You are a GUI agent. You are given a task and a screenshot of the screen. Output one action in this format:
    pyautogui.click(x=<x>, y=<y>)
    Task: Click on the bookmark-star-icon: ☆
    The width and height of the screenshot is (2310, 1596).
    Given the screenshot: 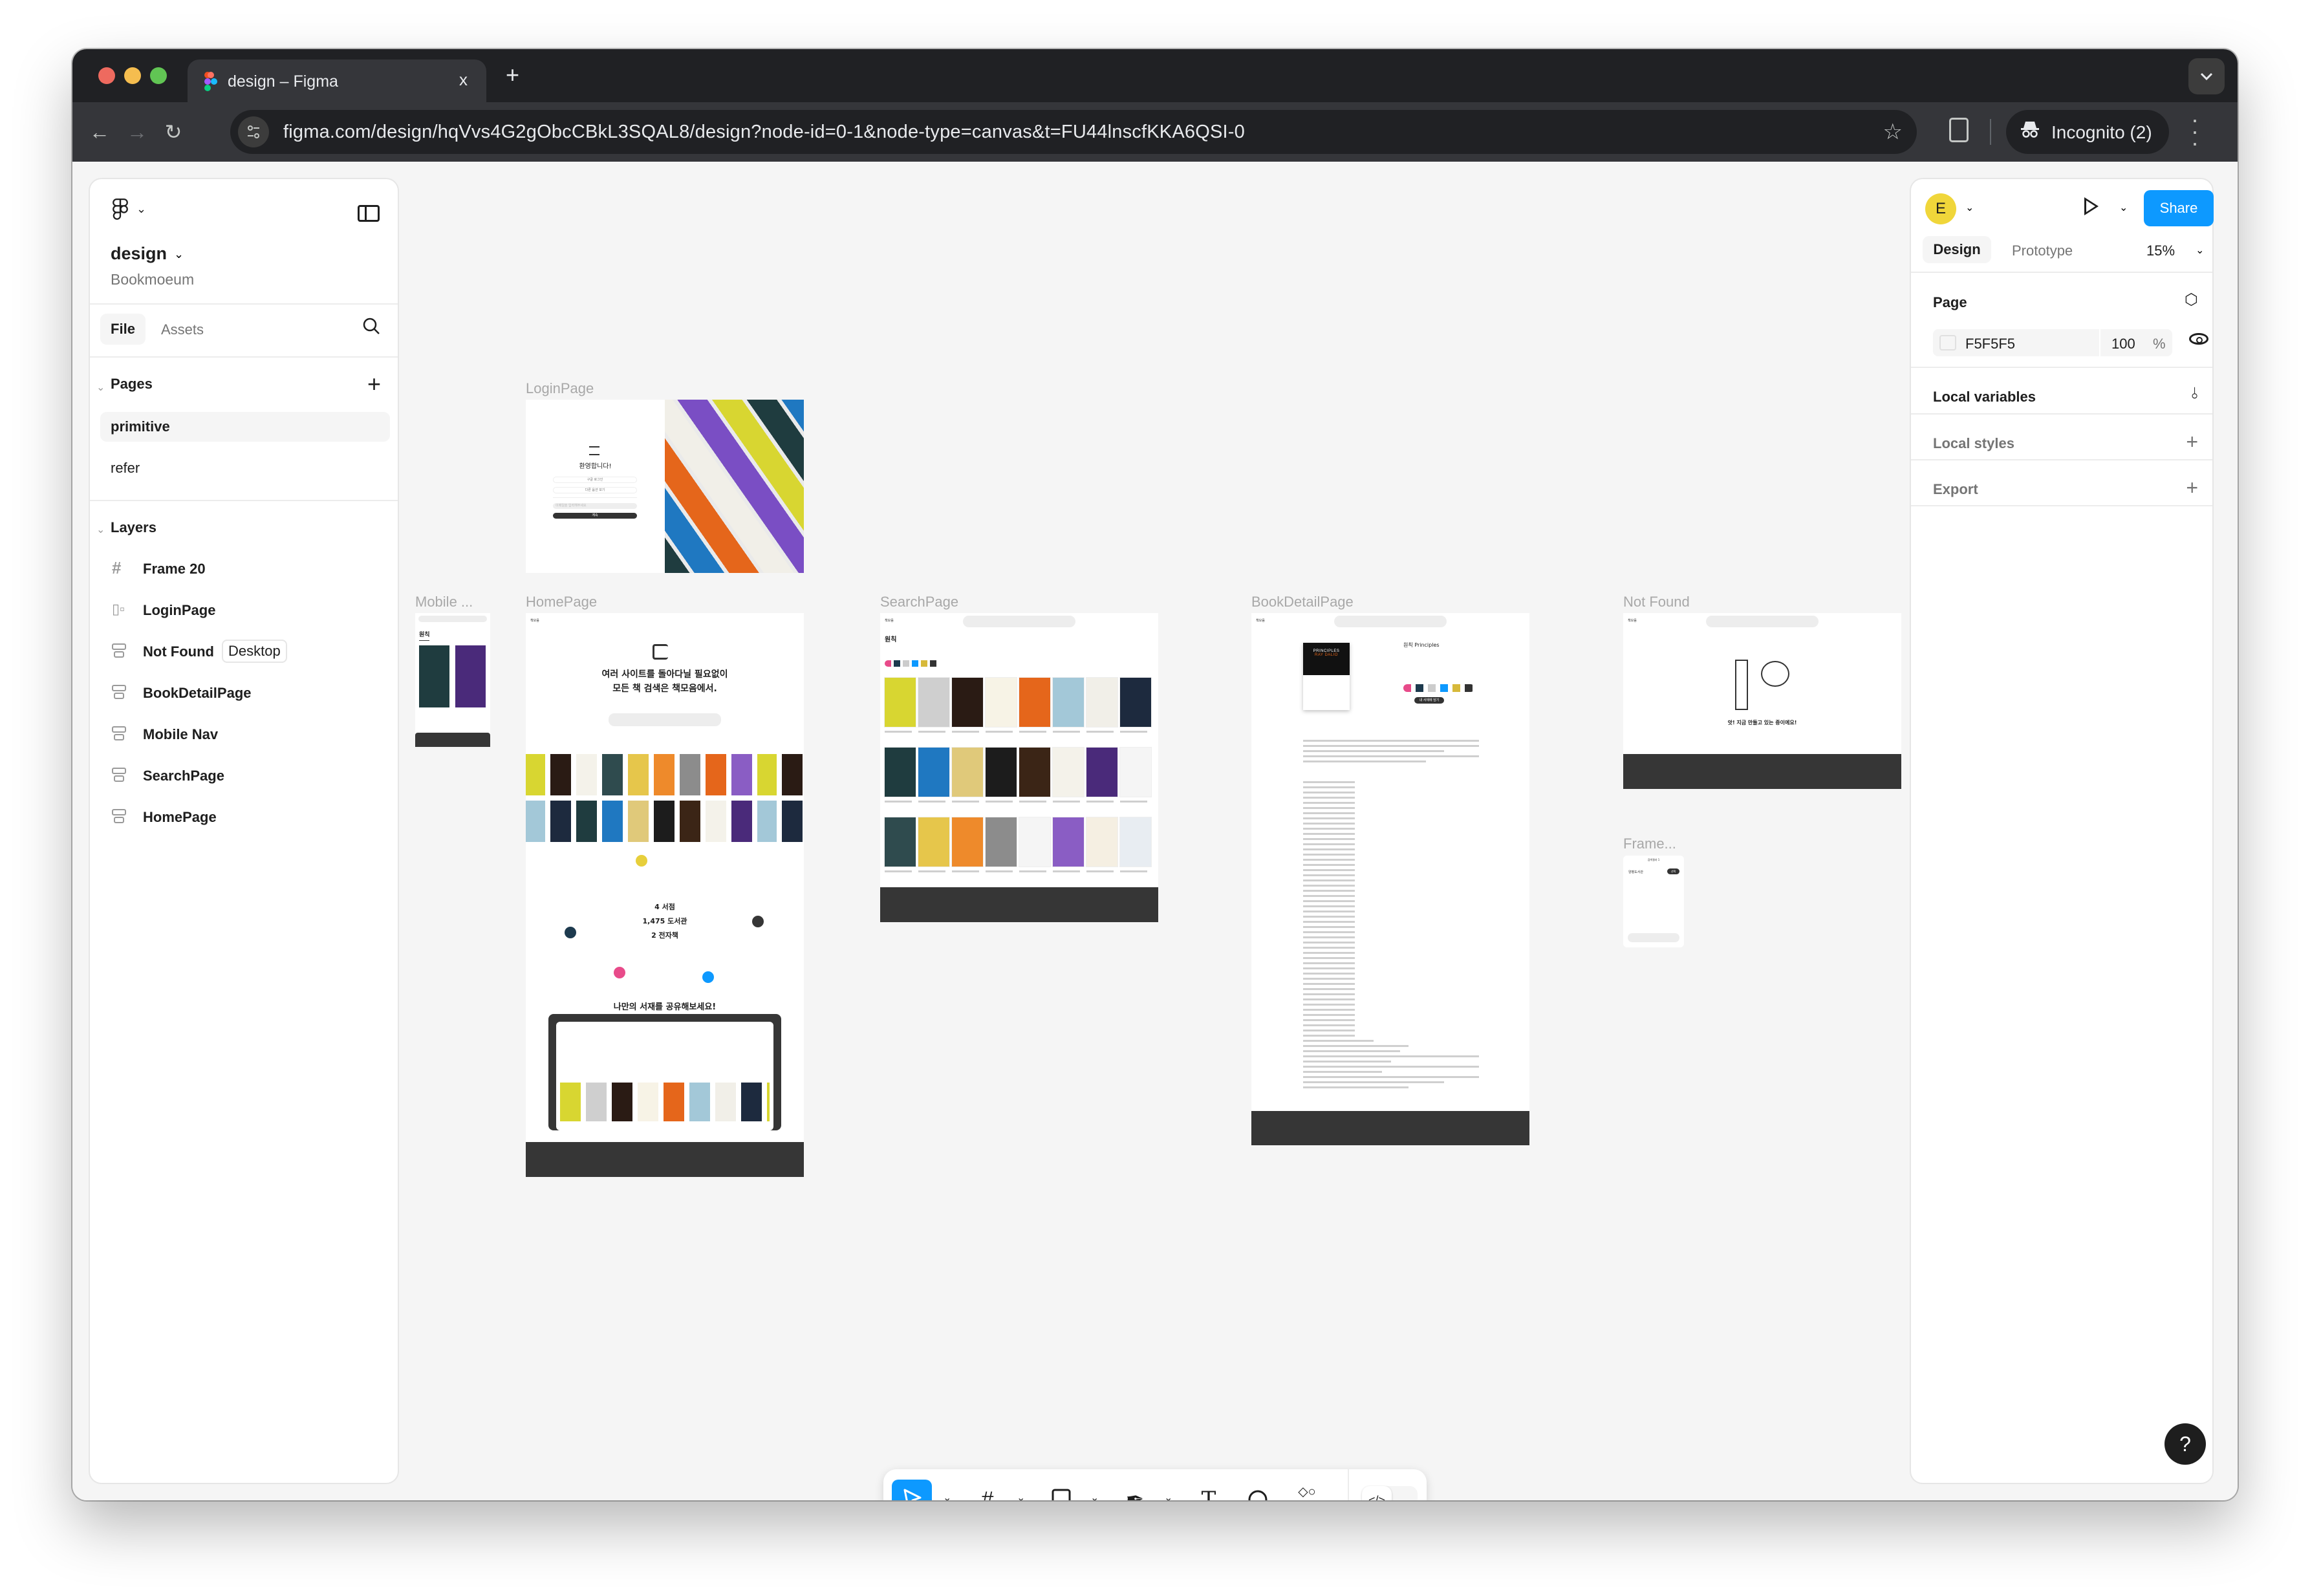 What is the action you would take?
    pyautogui.click(x=1893, y=132)
    